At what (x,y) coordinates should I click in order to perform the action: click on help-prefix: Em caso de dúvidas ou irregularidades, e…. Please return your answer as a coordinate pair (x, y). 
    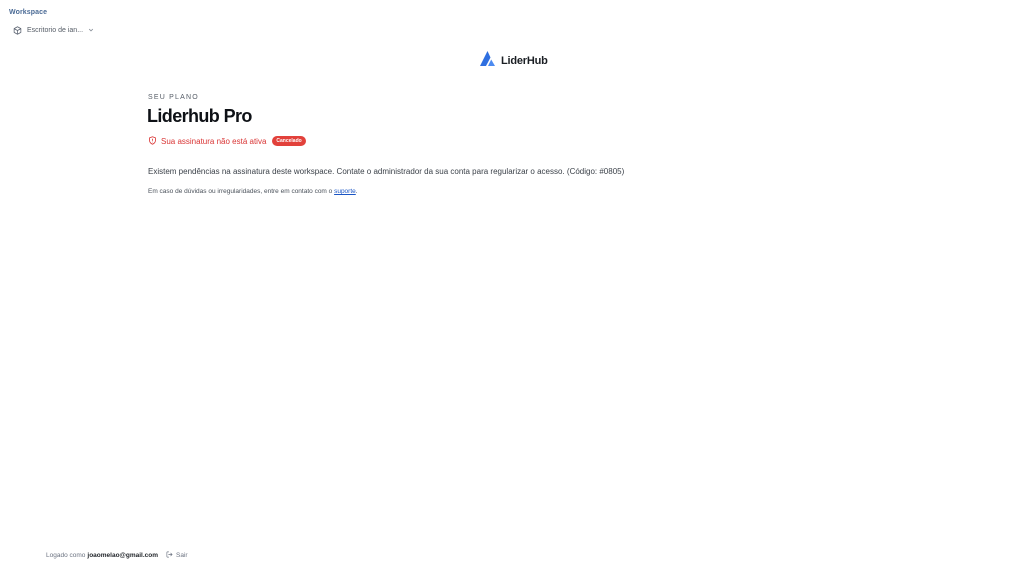
    Looking at the image, I should click on (241, 191).